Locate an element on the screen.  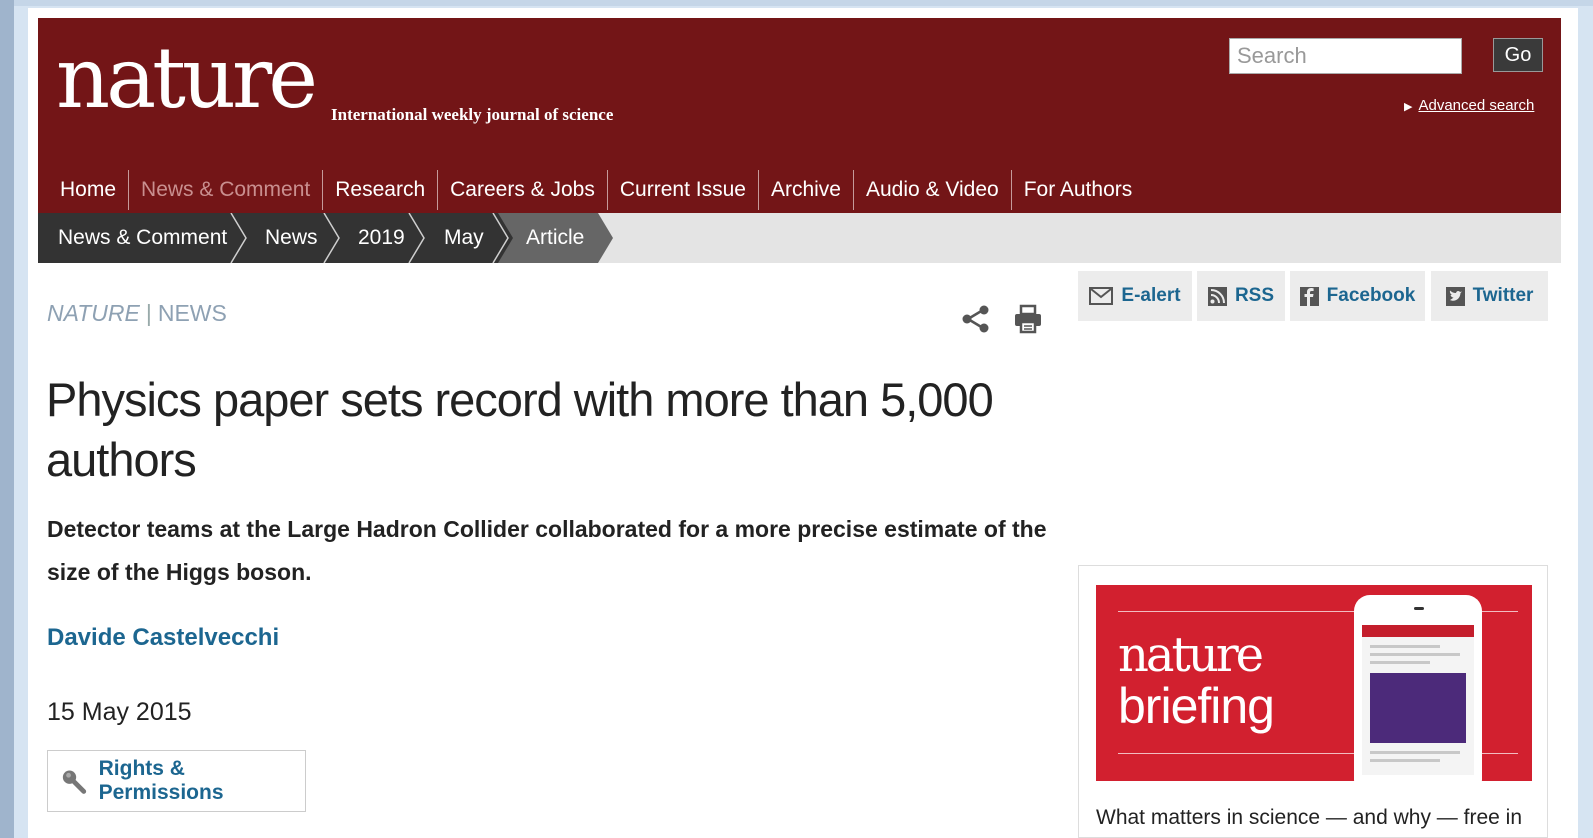
twitter-icon is located at coordinates (1455, 296).